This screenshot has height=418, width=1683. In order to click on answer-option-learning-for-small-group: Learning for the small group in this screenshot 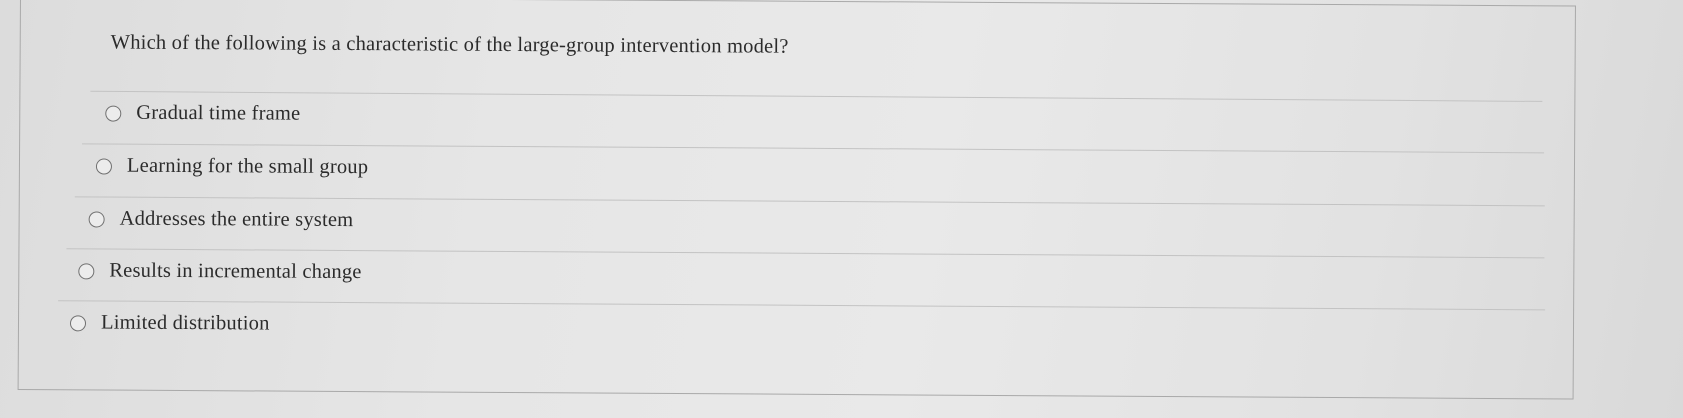, I will do `click(231, 166)`.